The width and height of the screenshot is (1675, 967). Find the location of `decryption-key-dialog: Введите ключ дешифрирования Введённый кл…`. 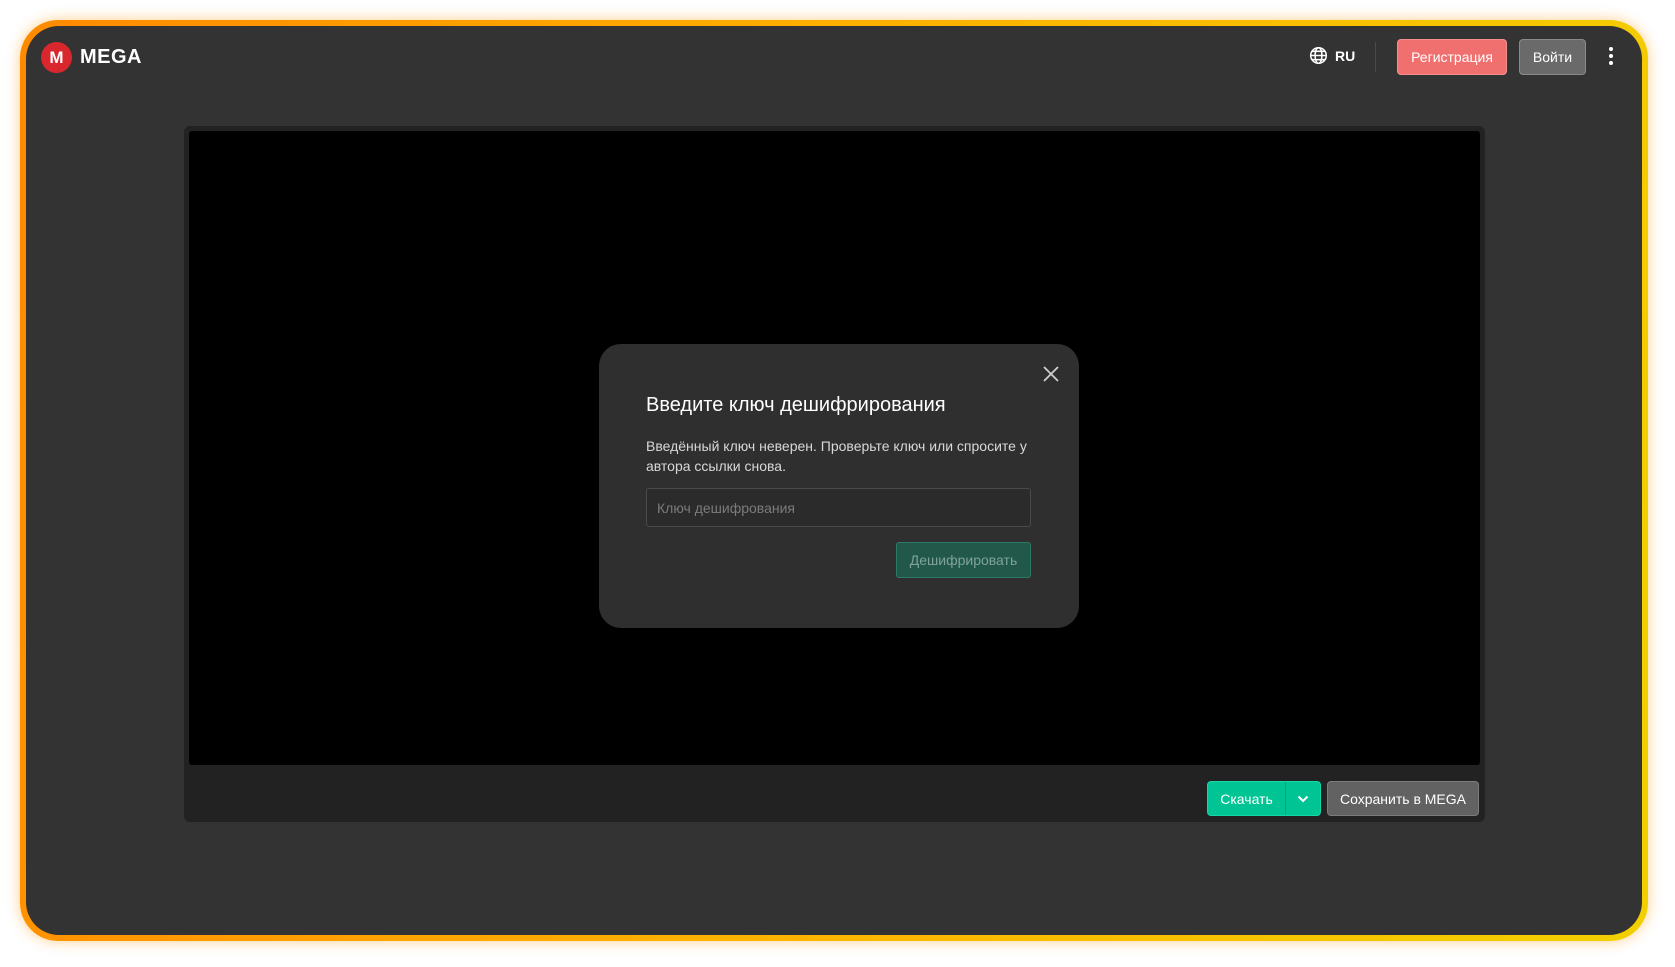

decryption-key-dialog: Введите ключ дешифрирования Введённый кл… is located at coordinates (839, 486).